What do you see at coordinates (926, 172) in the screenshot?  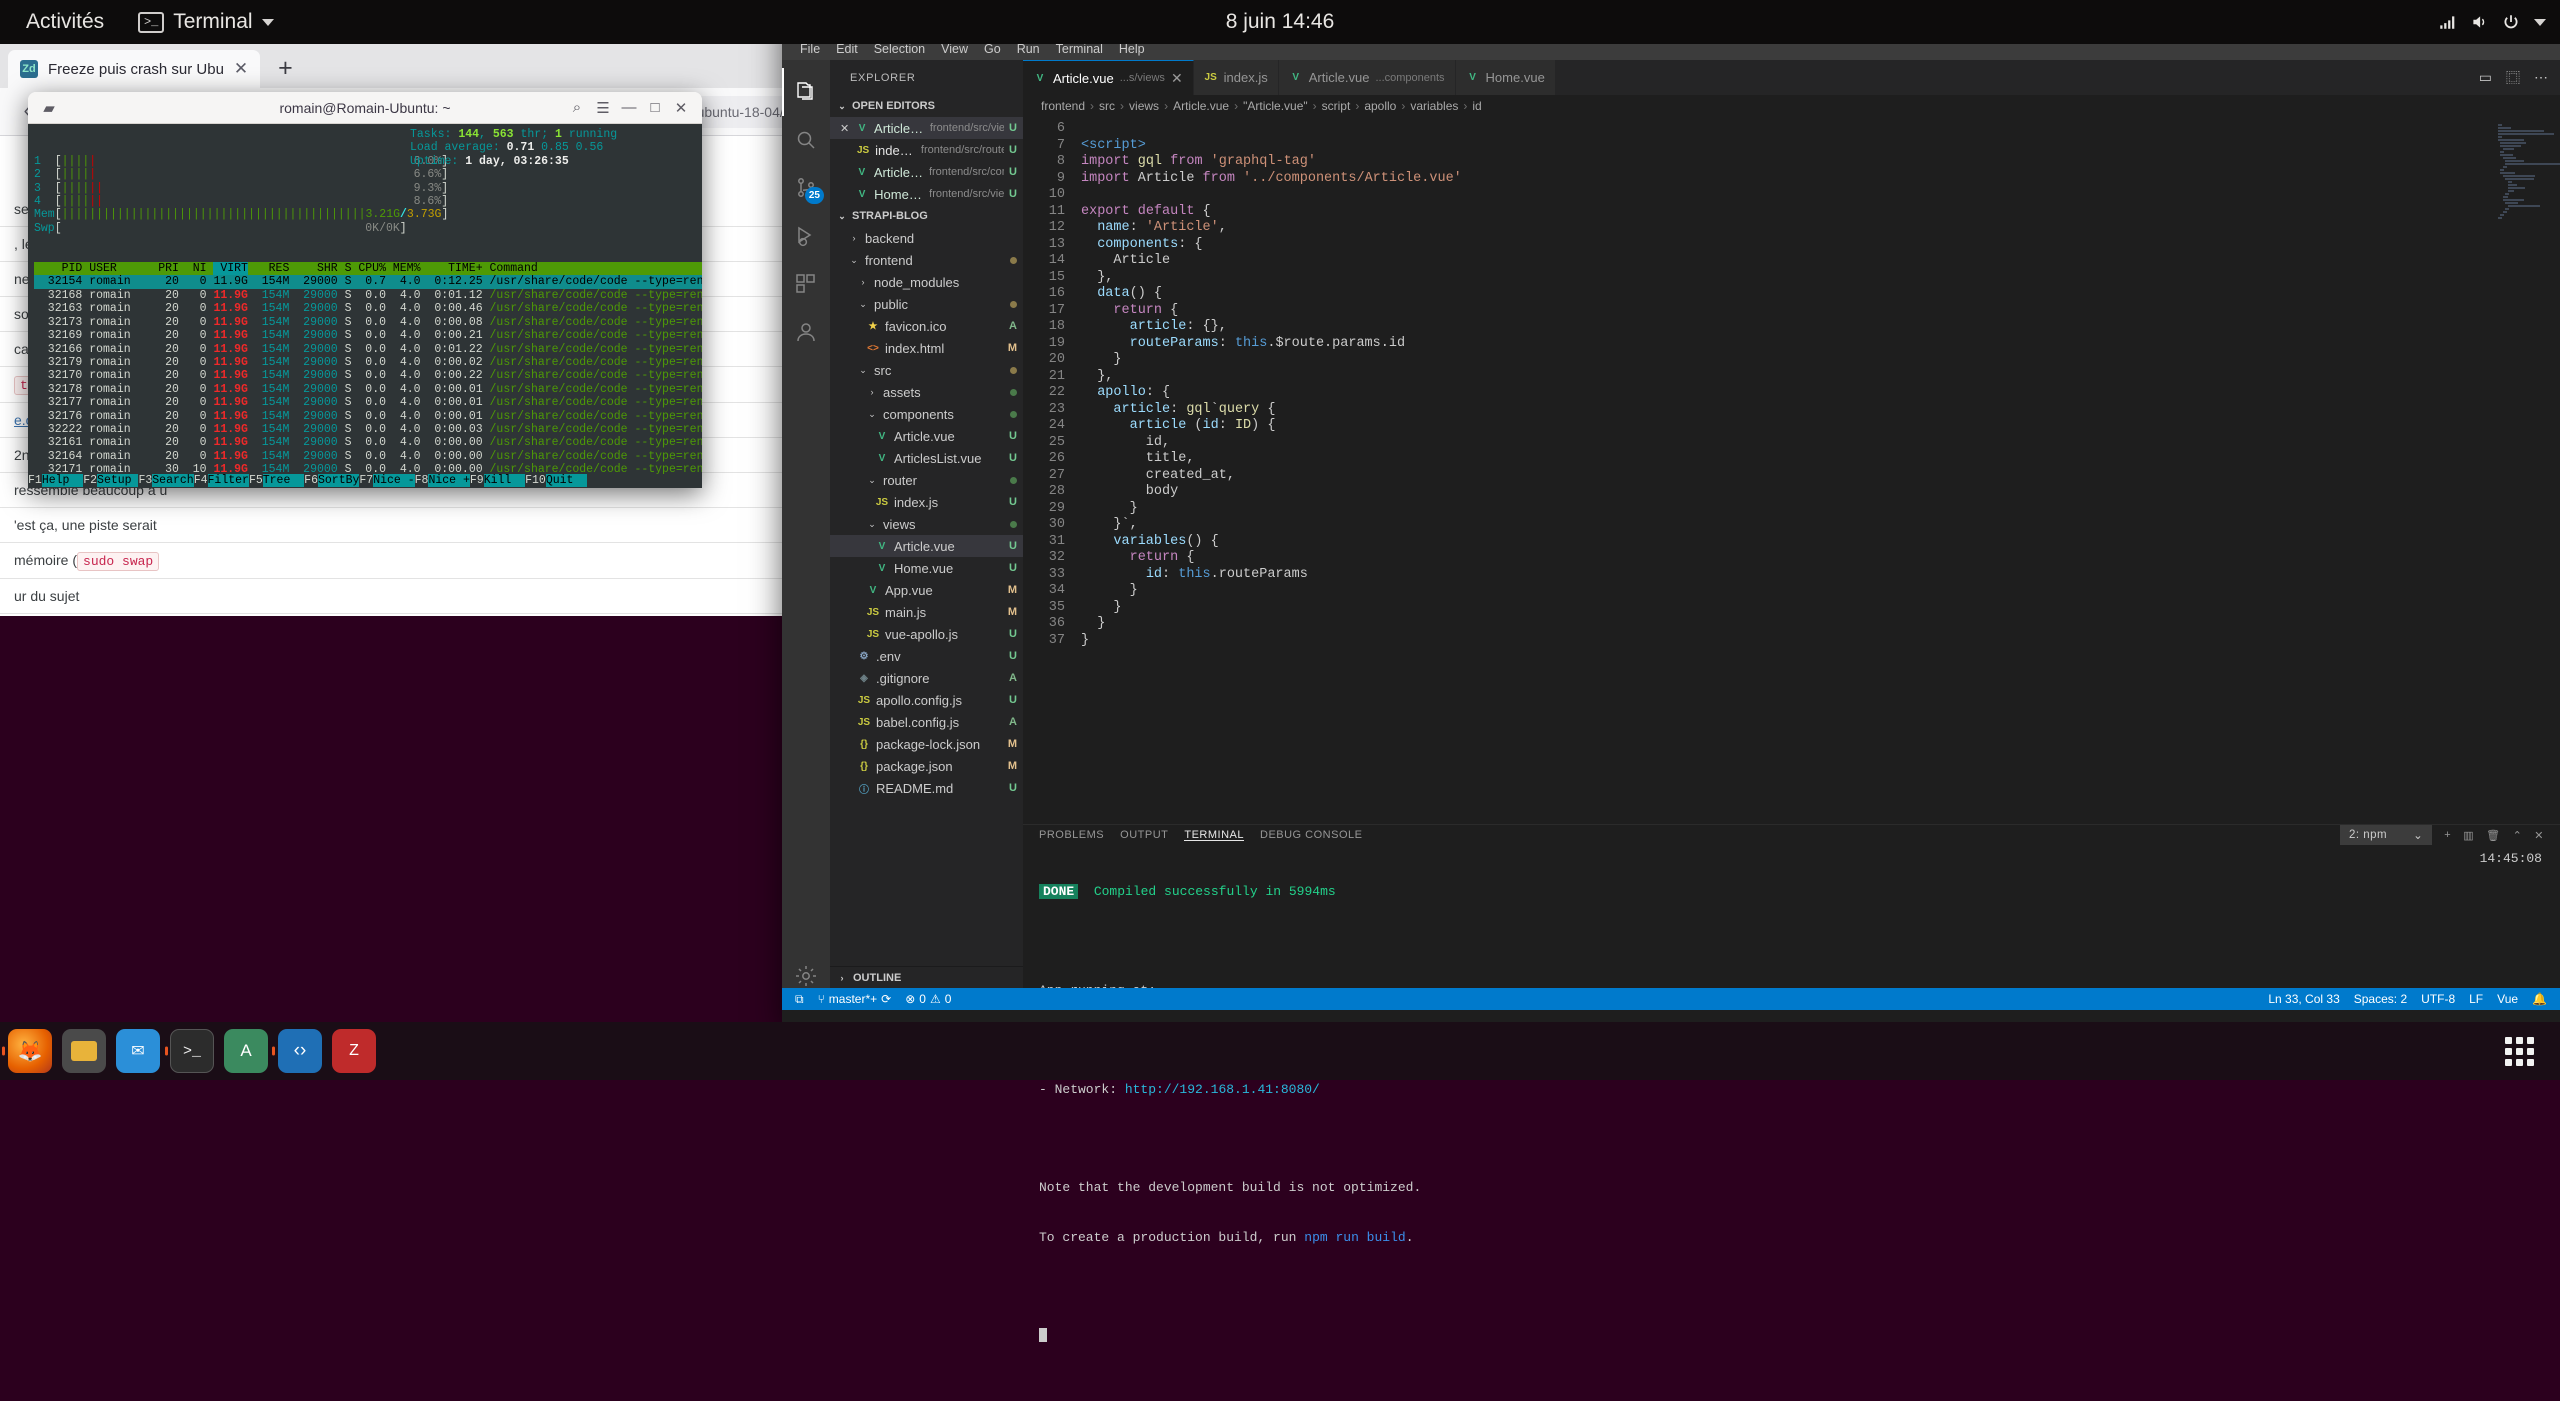 I see `open-editor-item: VArticle.vuefrontend/src/com...U` at bounding box center [926, 172].